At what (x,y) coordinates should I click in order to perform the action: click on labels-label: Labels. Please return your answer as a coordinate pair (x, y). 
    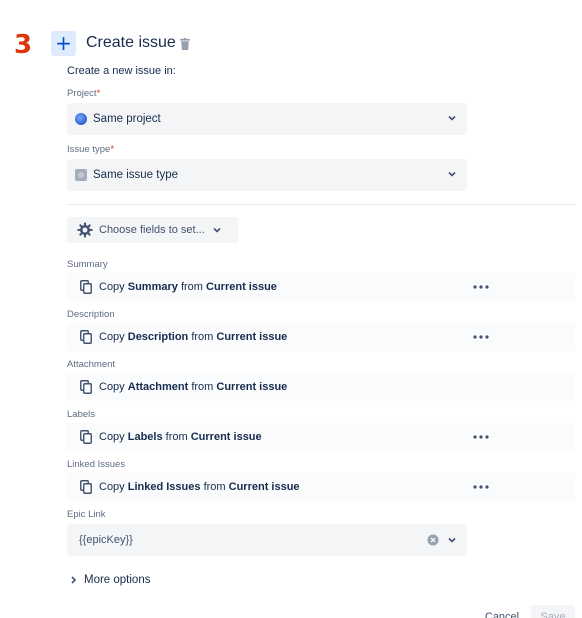
    Looking at the image, I should click on (81, 414).